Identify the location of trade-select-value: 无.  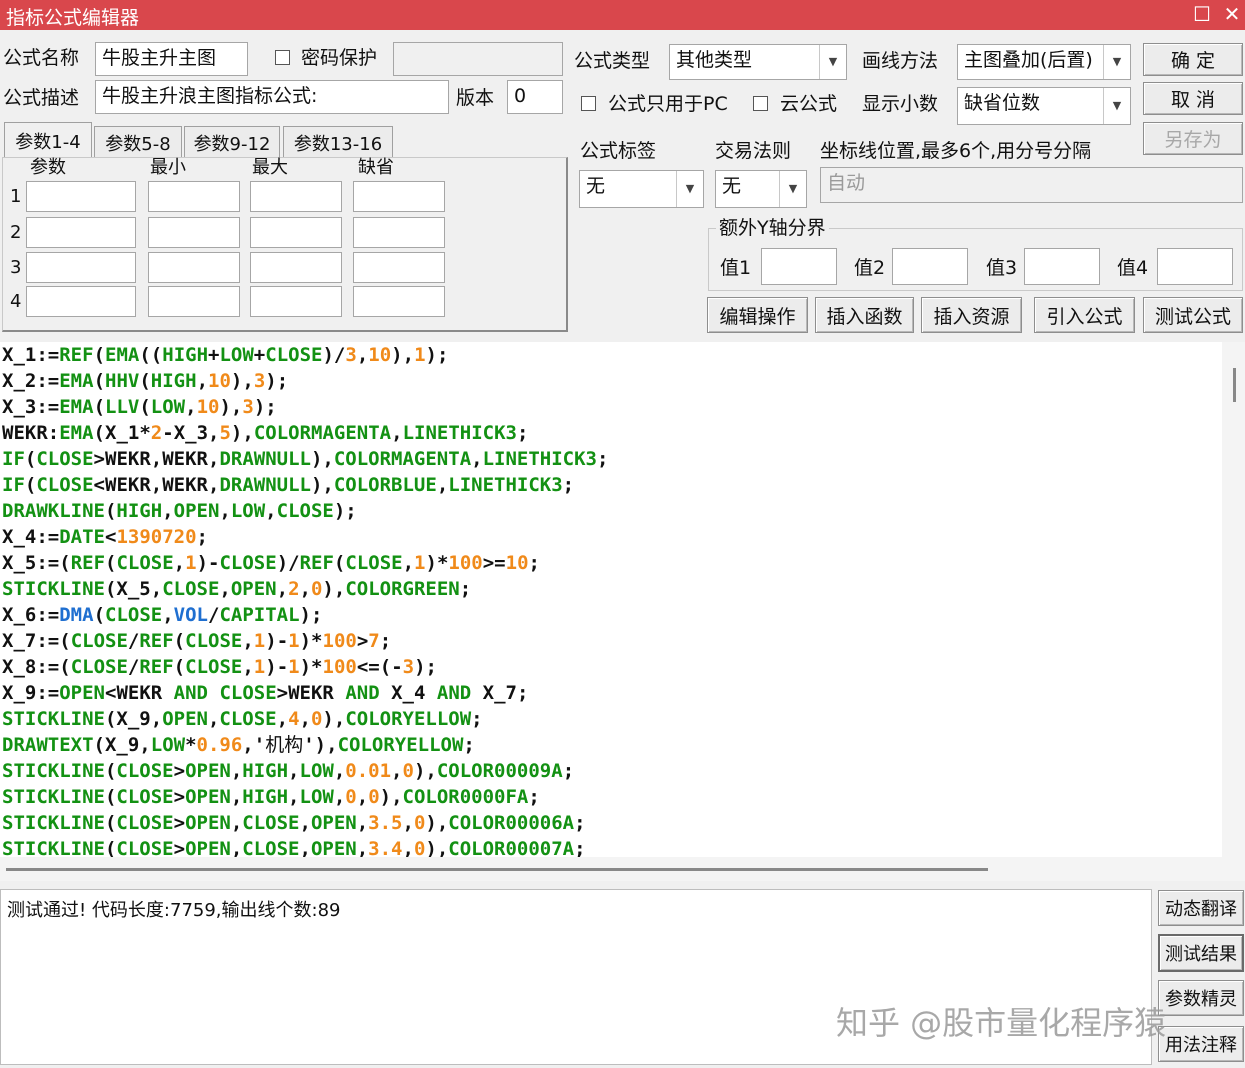
(732, 186).